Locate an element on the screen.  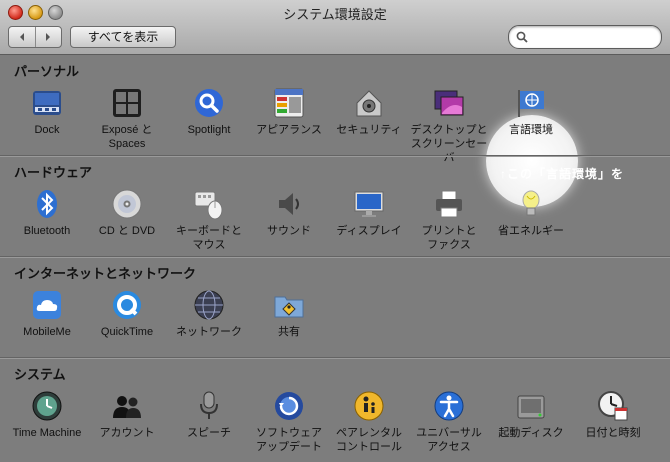
pref-label: ネットワーク is located at coordinates (209, 332).